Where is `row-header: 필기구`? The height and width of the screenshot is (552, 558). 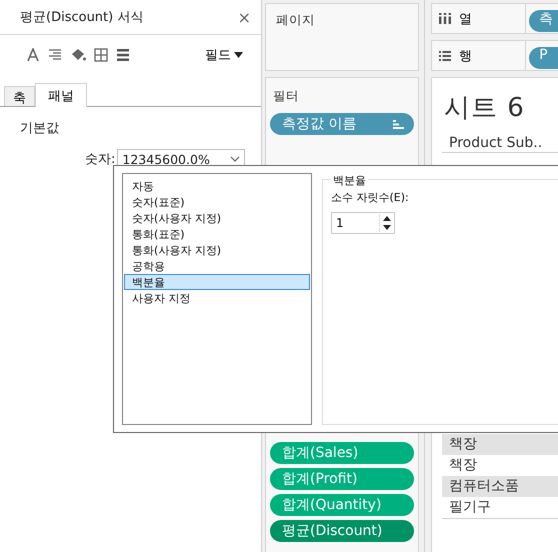 row-header: 필기구 is located at coordinates (470, 507).